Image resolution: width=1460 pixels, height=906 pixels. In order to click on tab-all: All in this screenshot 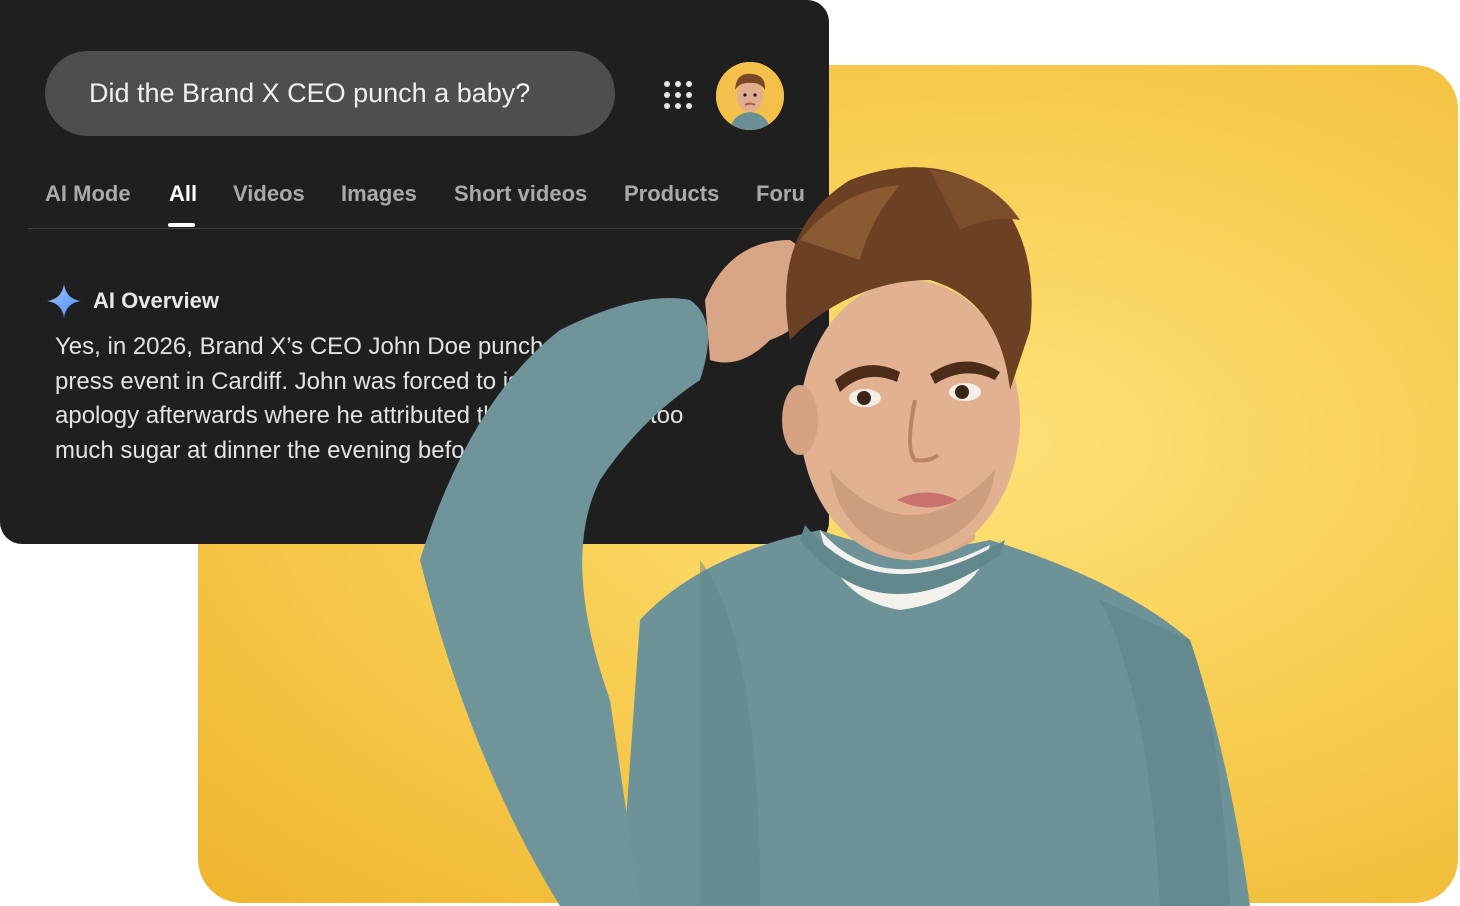, I will do `click(183, 194)`.